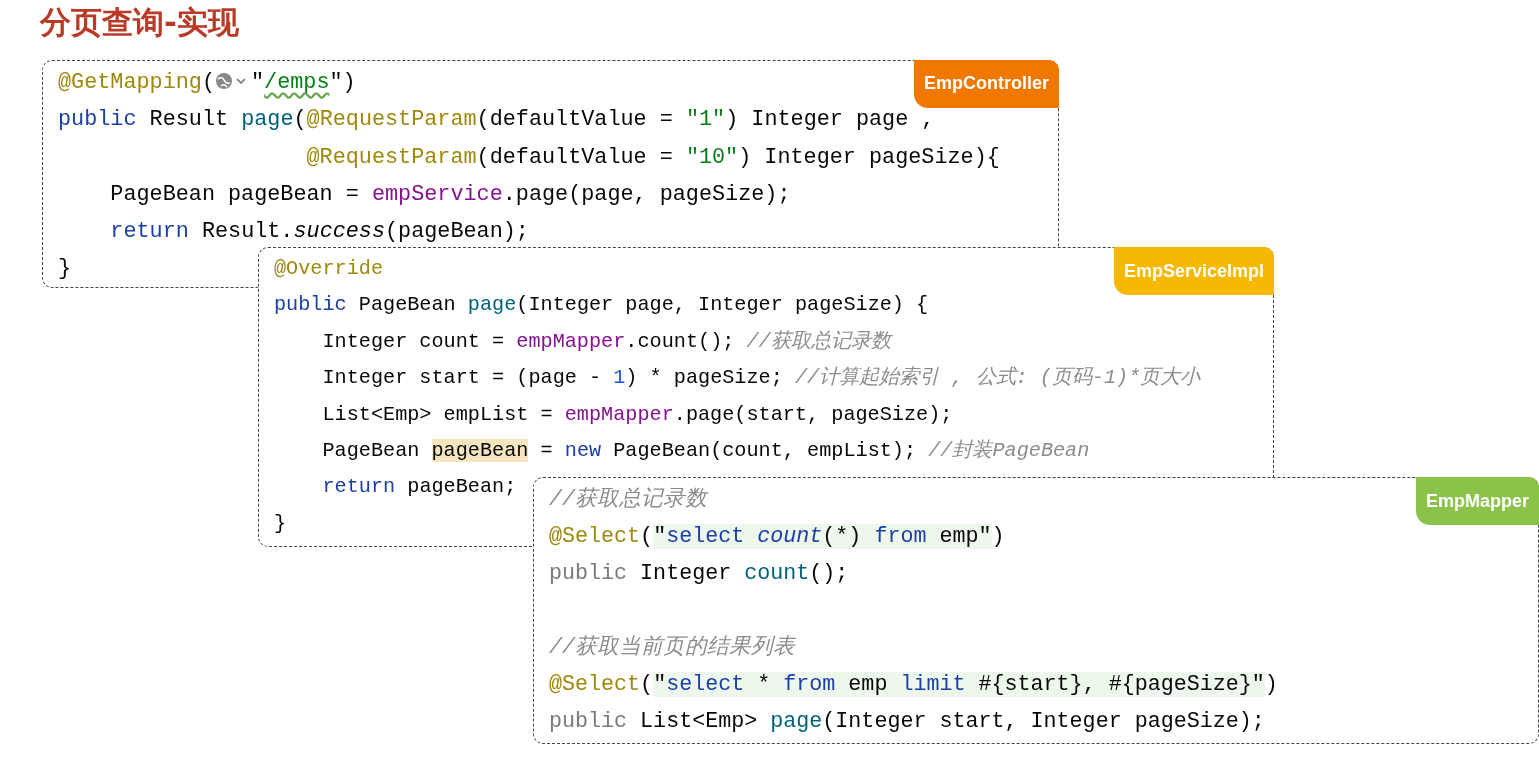  What do you see at coordinates (986, 84) in the screenshot?
I see `class-tag: EmpController` at bounding box center [986, 84].